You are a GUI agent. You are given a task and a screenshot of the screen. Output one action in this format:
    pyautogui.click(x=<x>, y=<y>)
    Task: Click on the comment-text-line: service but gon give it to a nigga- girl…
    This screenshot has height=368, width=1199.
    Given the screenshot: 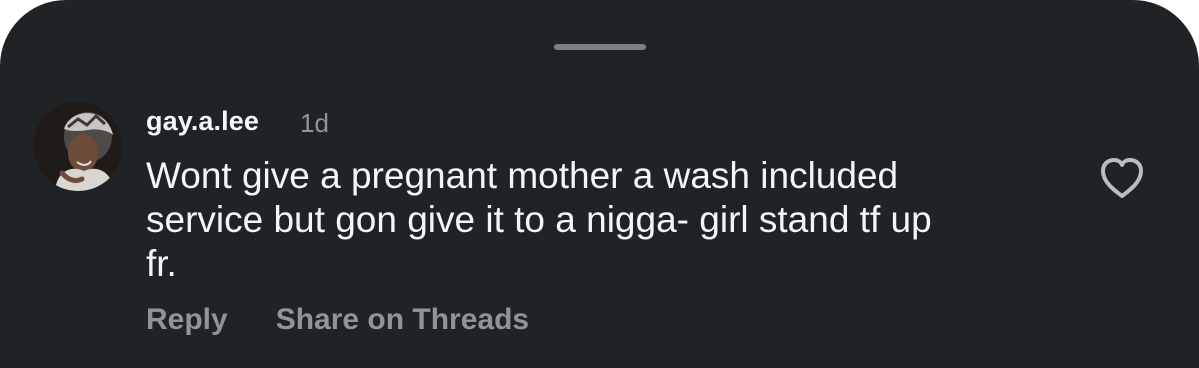 What is the action you would take?
    pyautogui.click(x=539, y=219)
    